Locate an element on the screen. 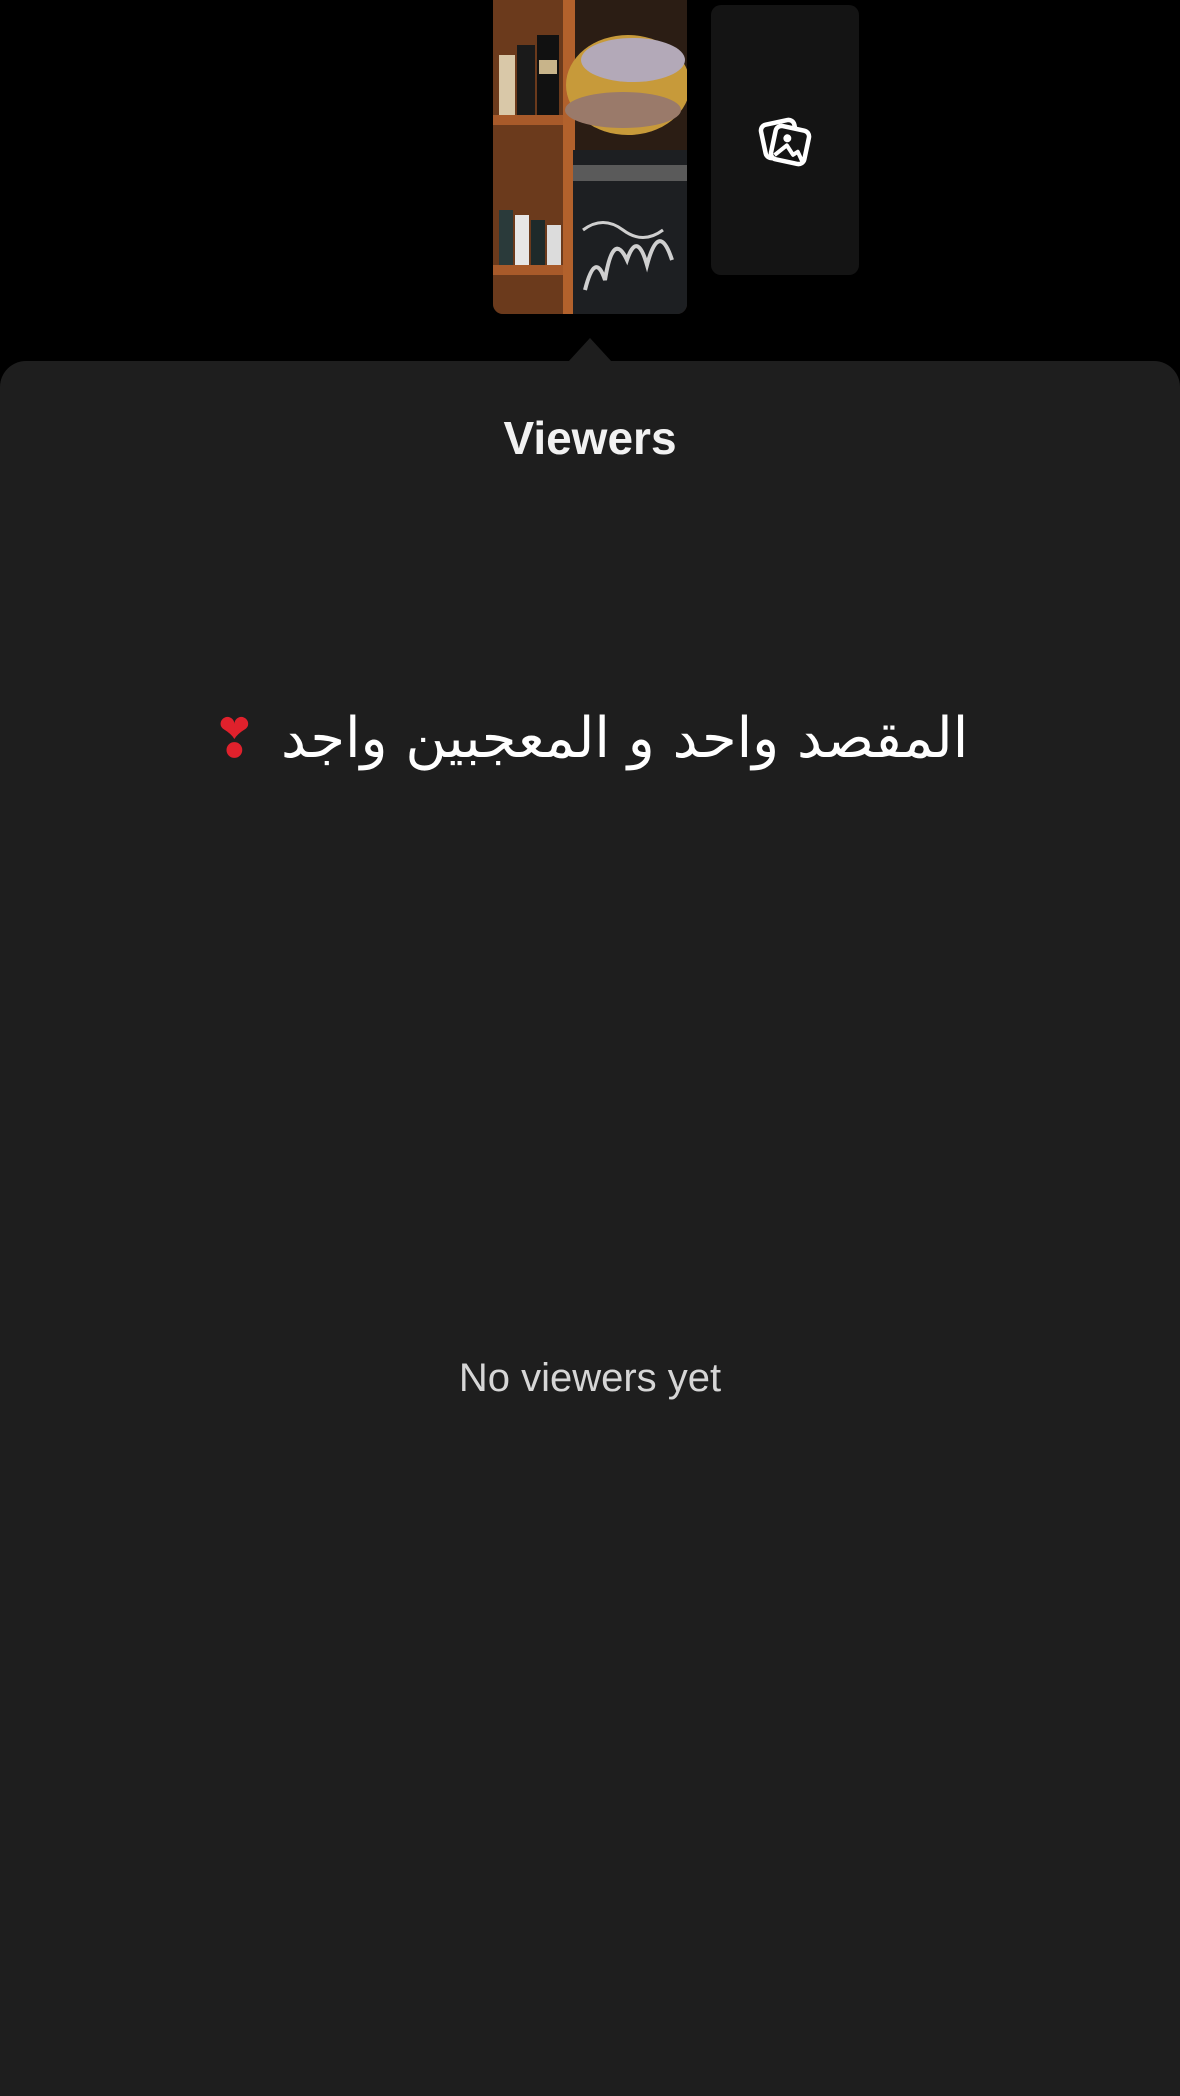  empty-state-text: No viewers yet is located at coordinates (590, 1378).